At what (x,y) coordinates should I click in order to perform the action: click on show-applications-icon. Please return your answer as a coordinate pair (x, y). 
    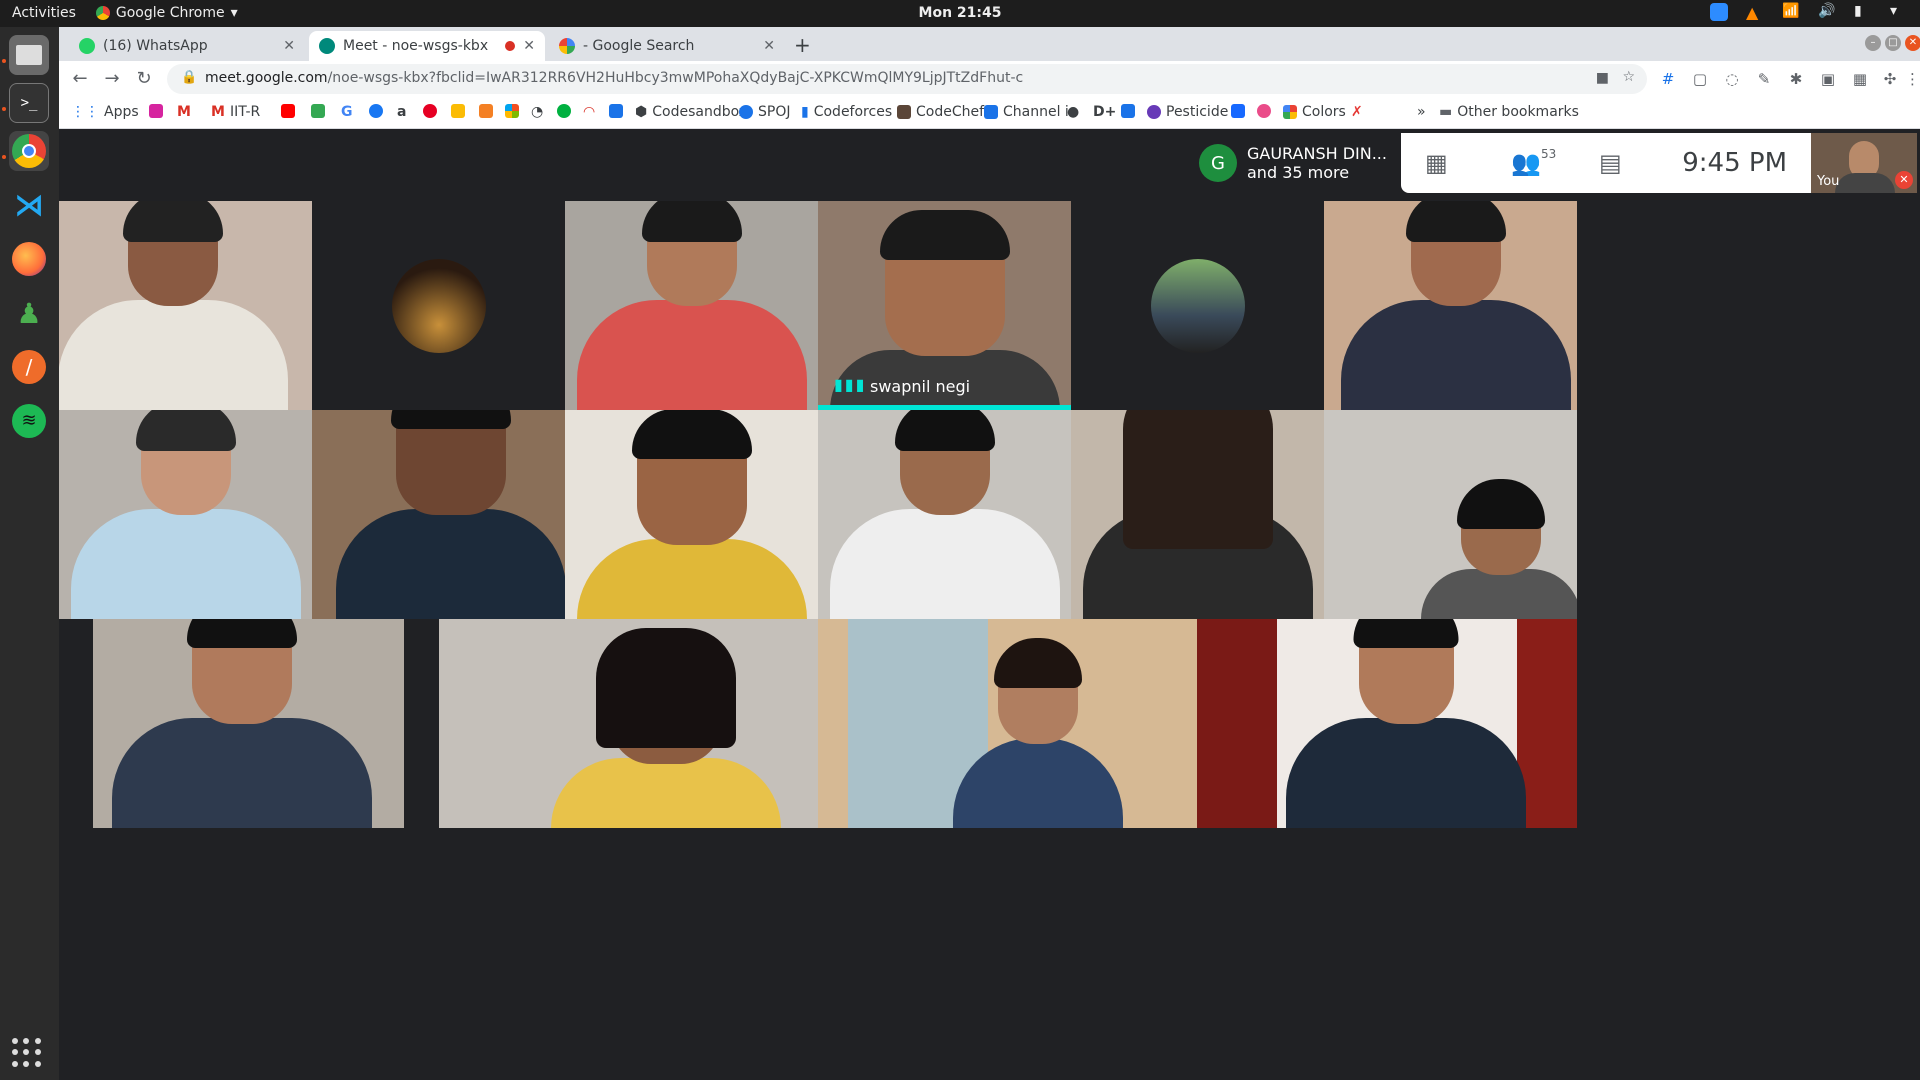
    Looking at the image, I should click on (27, 1053).